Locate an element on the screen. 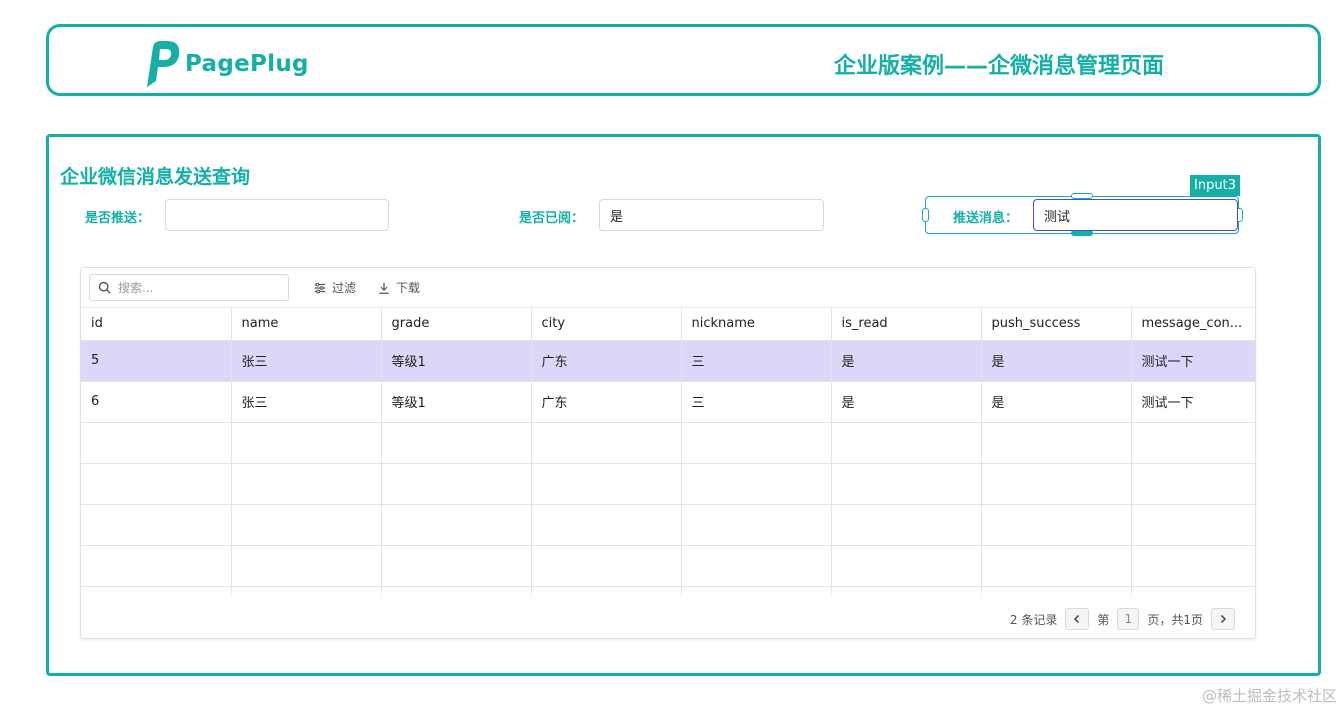 Image resolution: width=1343 pixels, height=714 pixels. filter-icon is located at coordinates (320, 287).